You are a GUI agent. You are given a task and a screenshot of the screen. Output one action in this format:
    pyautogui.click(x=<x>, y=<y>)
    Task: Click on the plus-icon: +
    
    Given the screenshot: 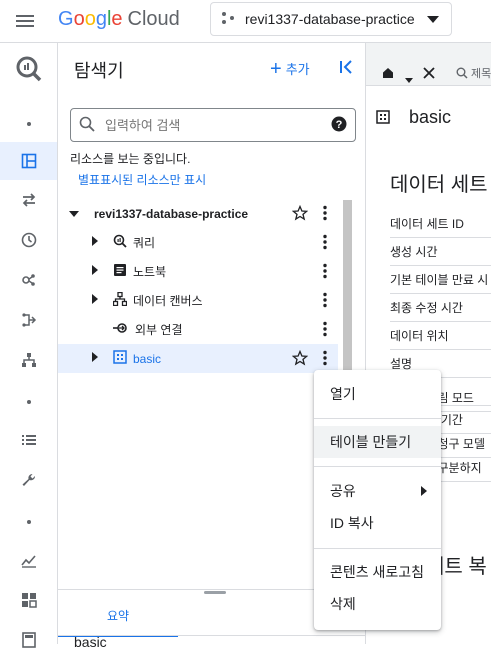 What is the action you would take?
    pyautogui.click(x=276, y=68)
    